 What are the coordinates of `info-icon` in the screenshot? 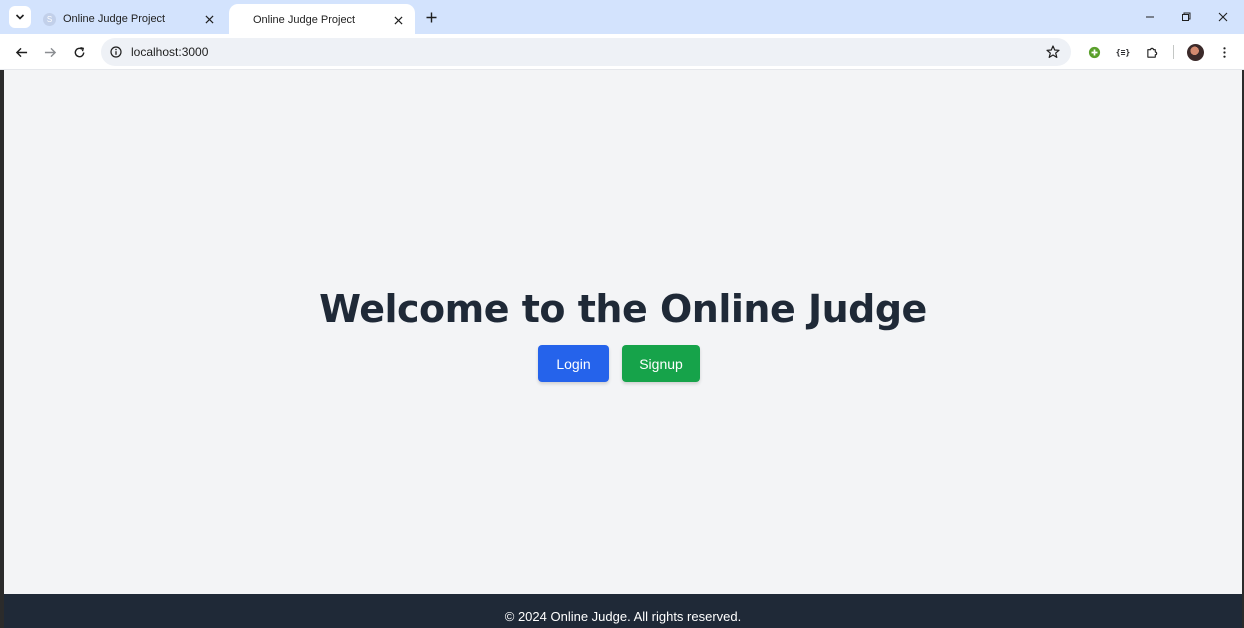 It's located at (116, 52).